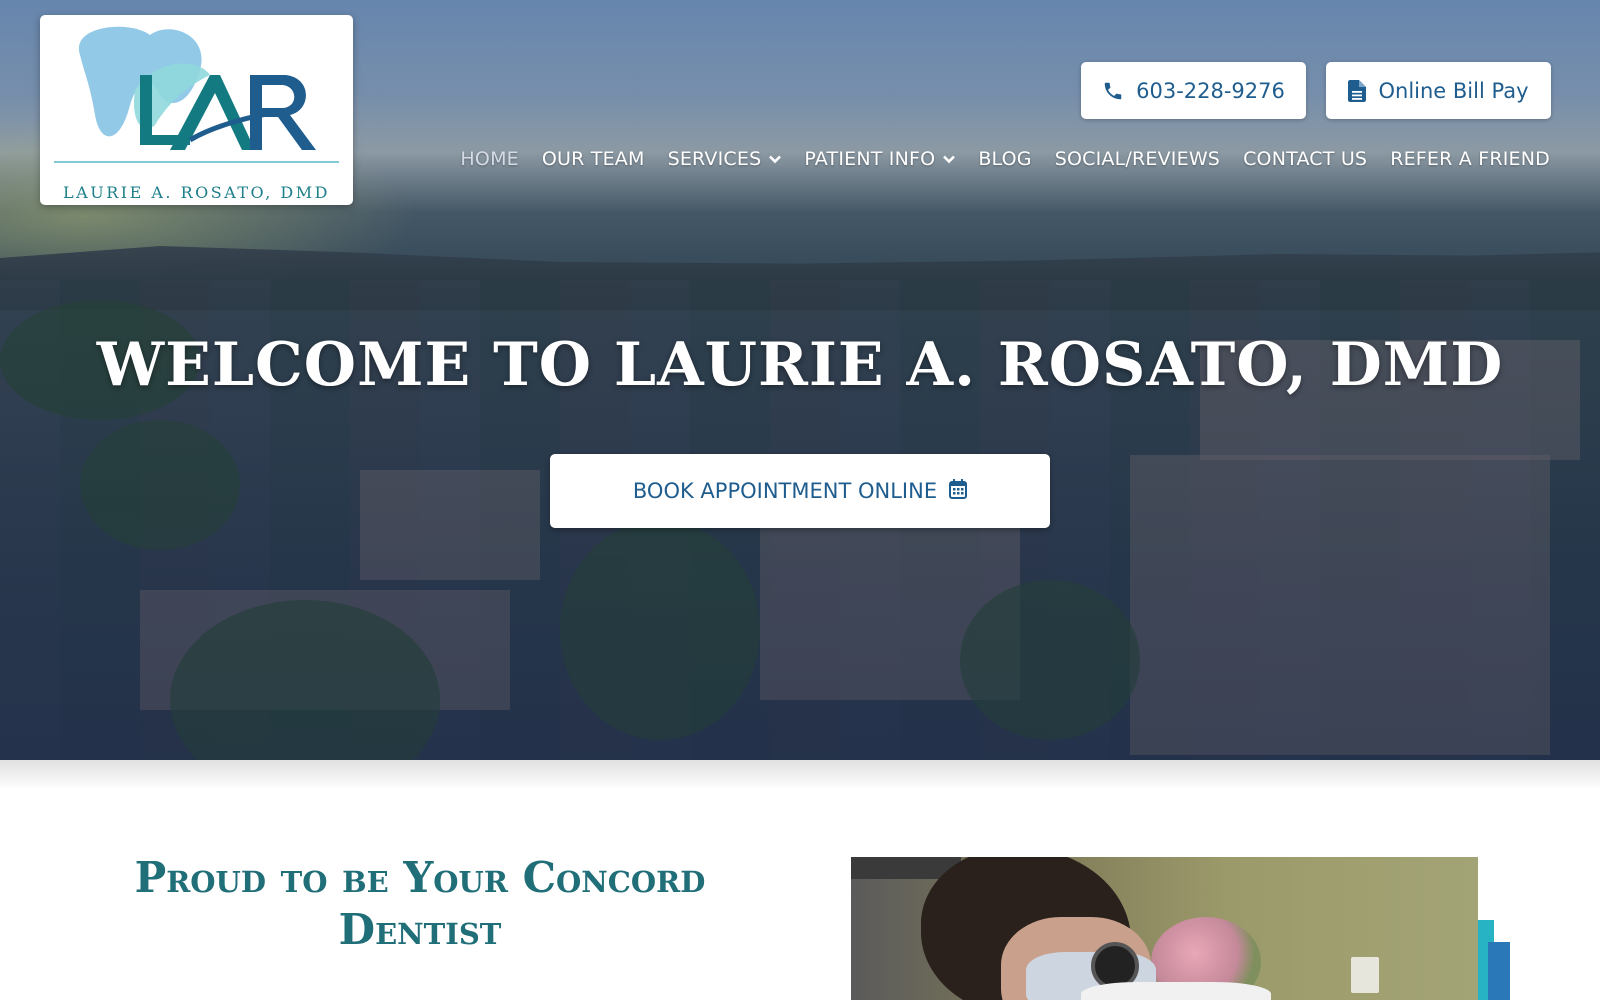 The image size is (1600, 1000). I want to click on phone-button: 603-228-9276, so click(1193, 90).